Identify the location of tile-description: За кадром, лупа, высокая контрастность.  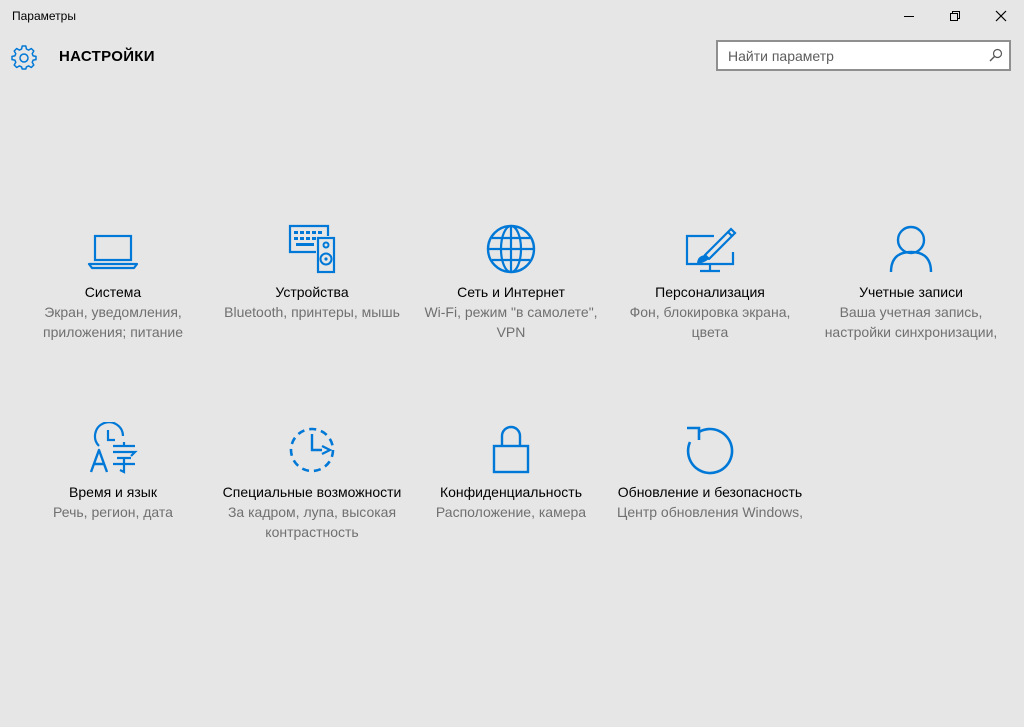
(312, 522).